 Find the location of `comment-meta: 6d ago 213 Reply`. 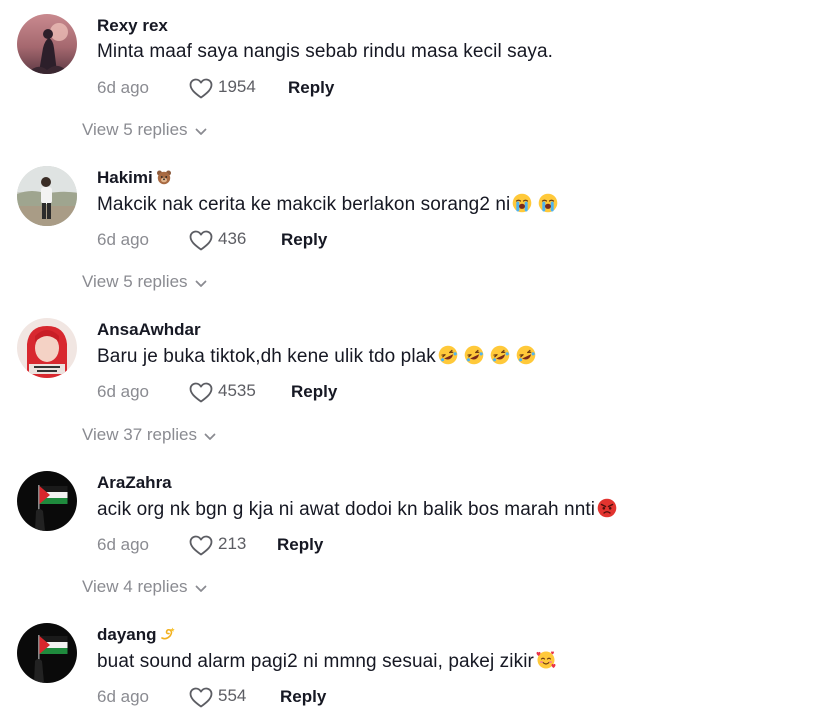

comment-meta: 6d ago 213 Reply is located at coordinates (347, 545).